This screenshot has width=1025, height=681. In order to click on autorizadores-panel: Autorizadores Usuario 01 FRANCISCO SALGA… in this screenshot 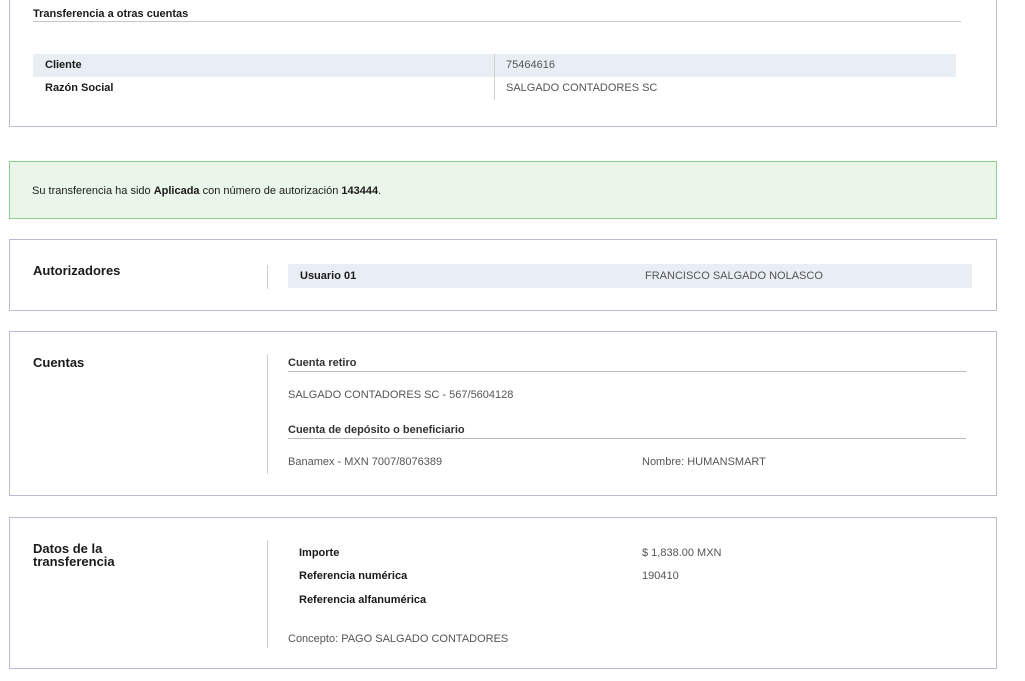, I will do `click(503, 275)`.